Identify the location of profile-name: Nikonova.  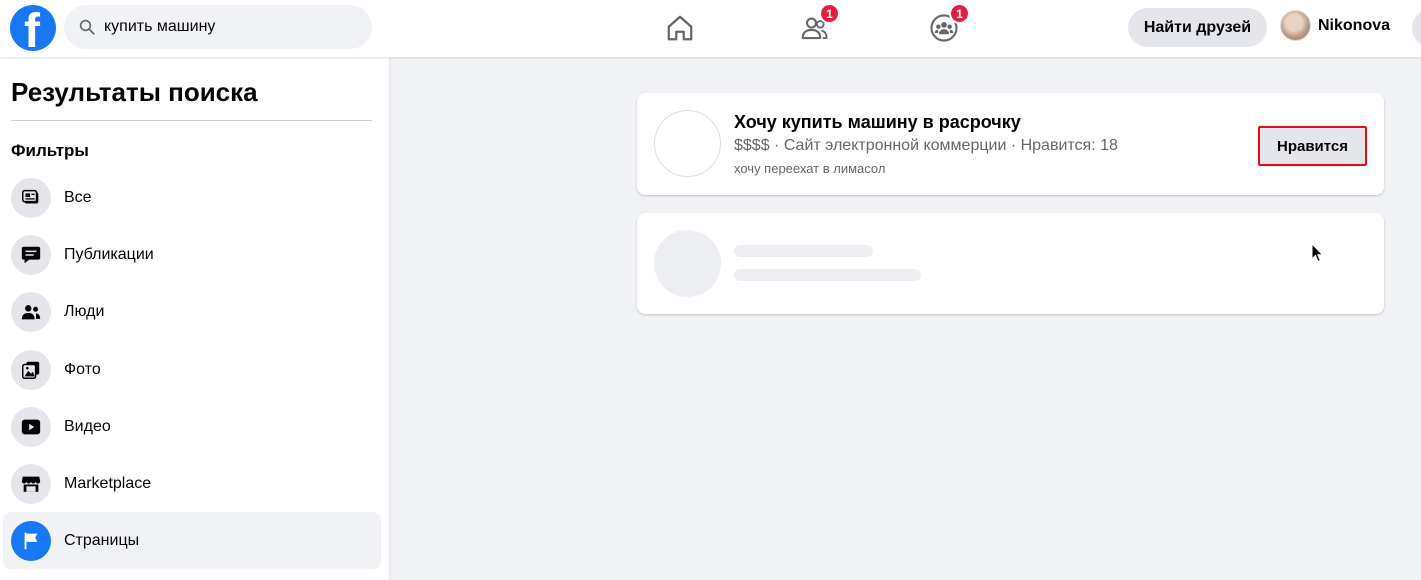
(1354, 25).